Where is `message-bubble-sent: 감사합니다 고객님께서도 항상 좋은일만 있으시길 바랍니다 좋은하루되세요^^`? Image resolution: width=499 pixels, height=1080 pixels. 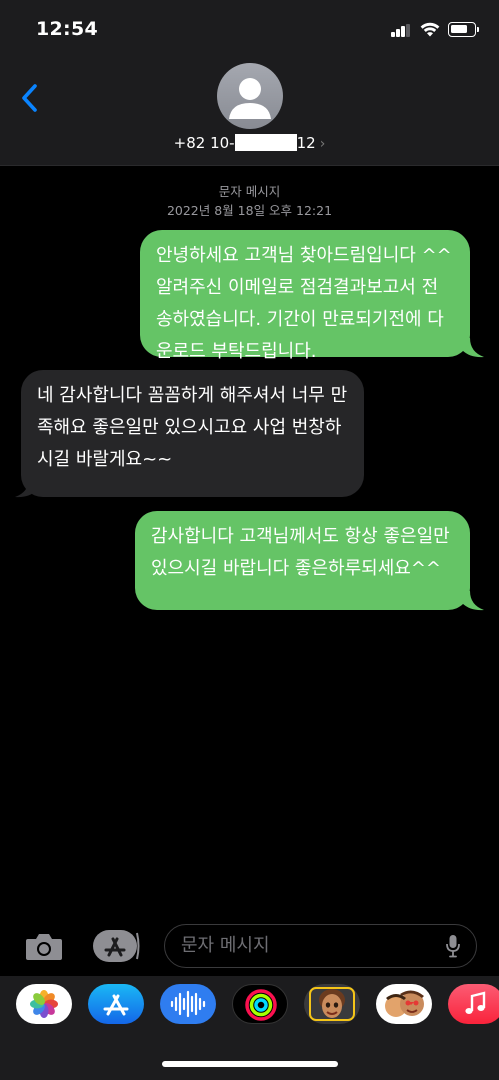 message-bubble-sent: 감사합니다 고객님께서도 항상 좋은일만 있으시길 바랍니다 좋은하루되세요^^ is located at coordinates (302, 560).